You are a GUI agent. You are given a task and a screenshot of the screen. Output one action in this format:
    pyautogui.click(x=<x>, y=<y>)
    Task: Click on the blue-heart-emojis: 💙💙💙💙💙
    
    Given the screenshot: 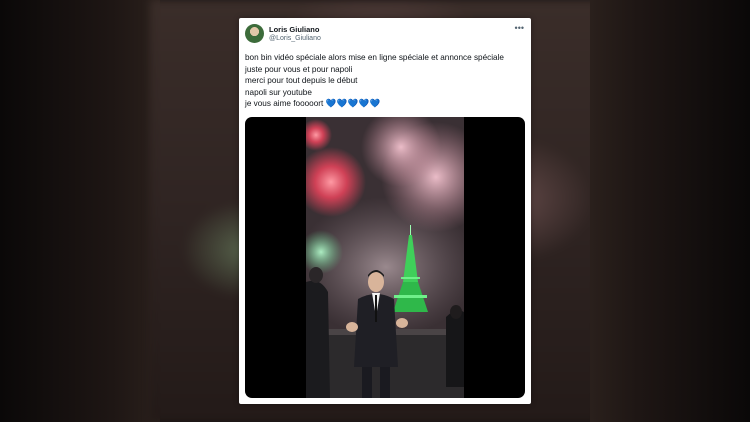 What is the action you would take?
    pyautogui.click(x=353, y=103)
    